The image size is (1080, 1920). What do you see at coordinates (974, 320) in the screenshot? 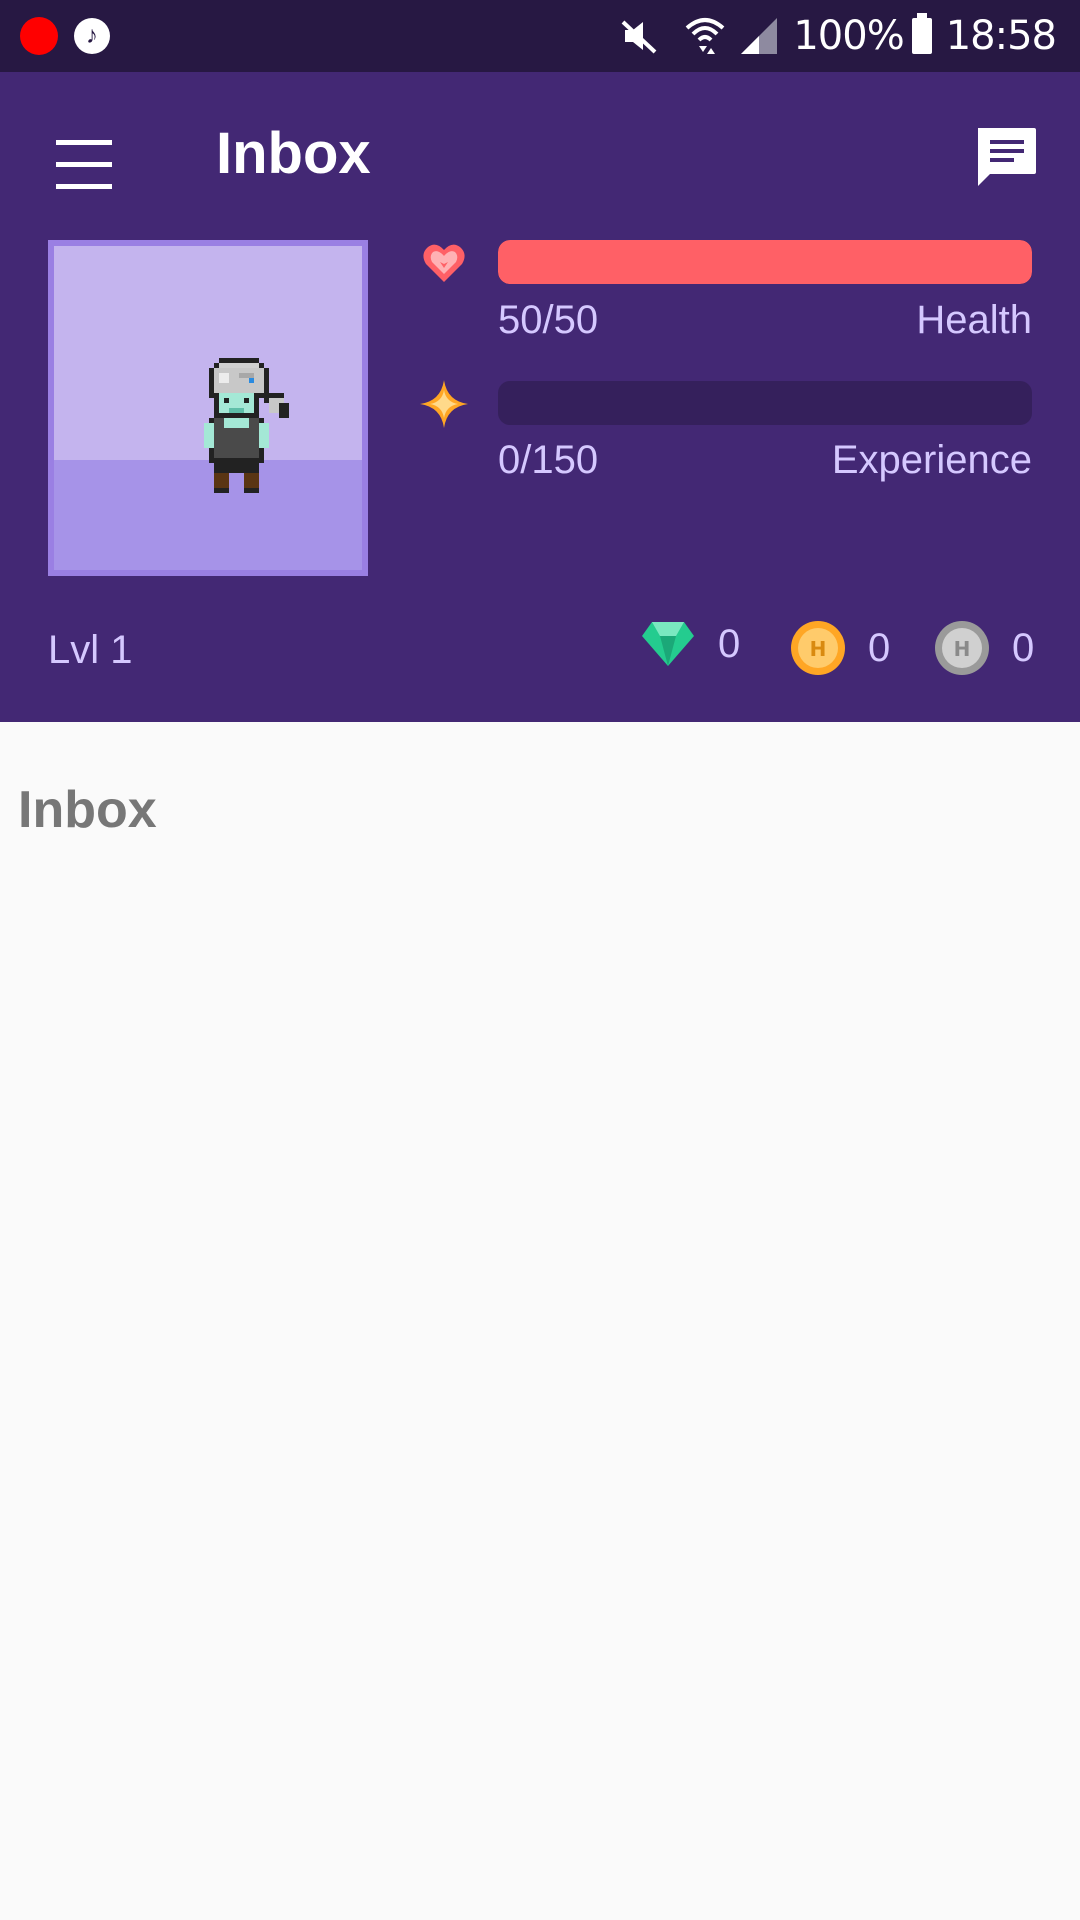
I see `health-label: Health` at bounding box center [974, 320].